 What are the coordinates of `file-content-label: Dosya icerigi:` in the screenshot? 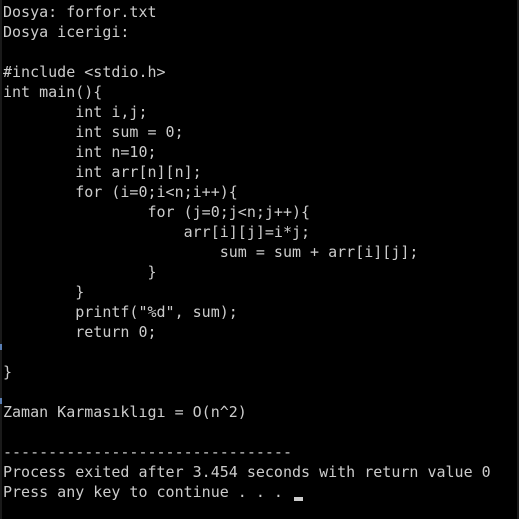 It's located at (66, 32).